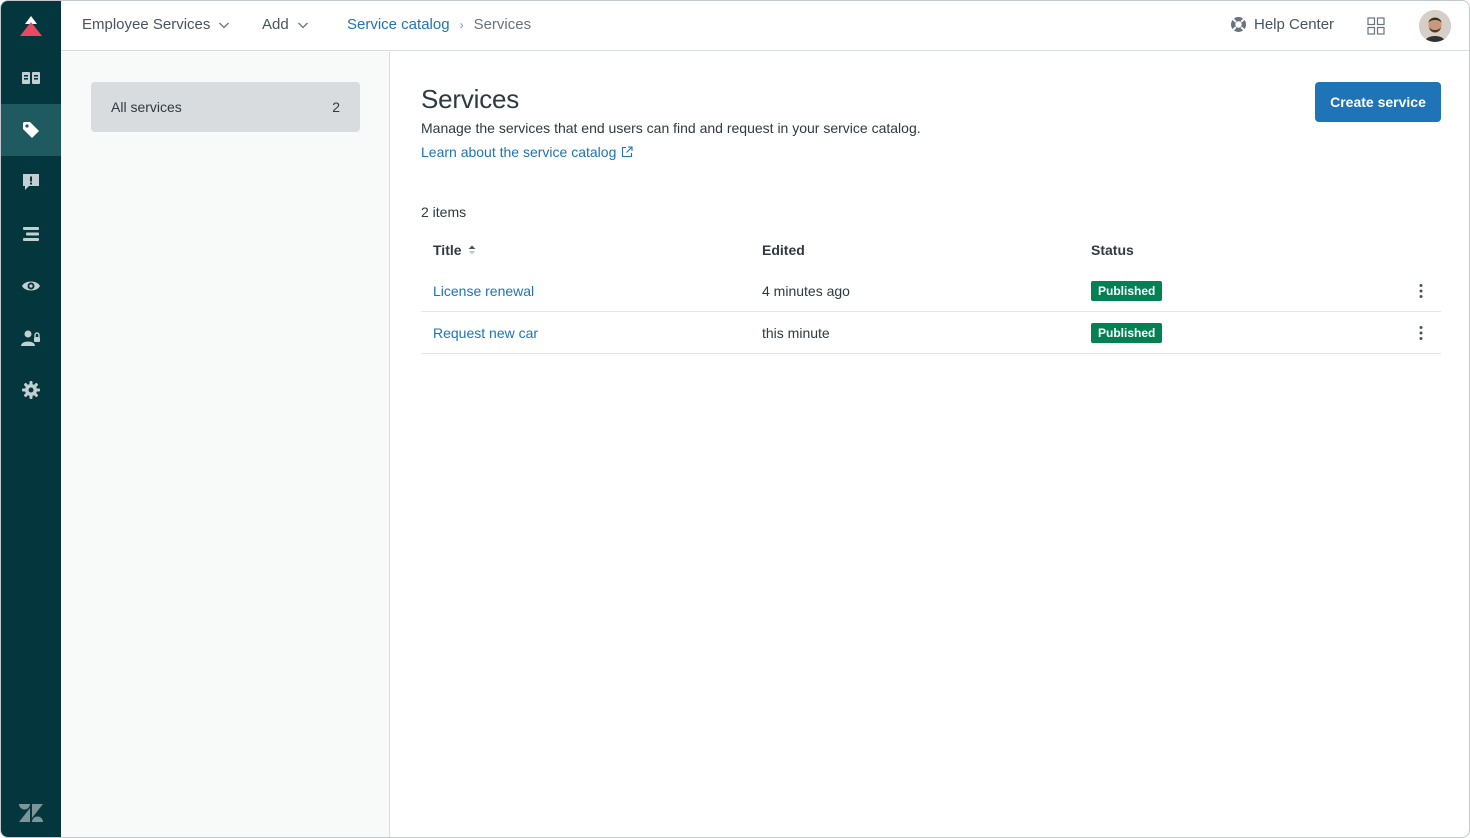 Image resolution: width=1470 pixels, height=838 pixels. I want to click on avatar-icon, so click(1435, 26).